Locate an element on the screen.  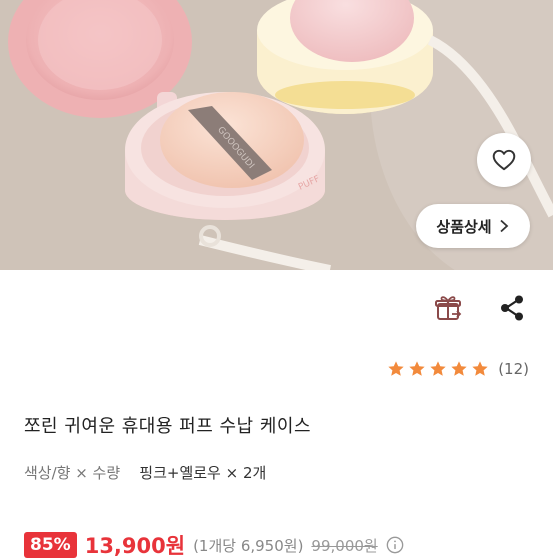
product-actions is located at coordinates (276, 310).